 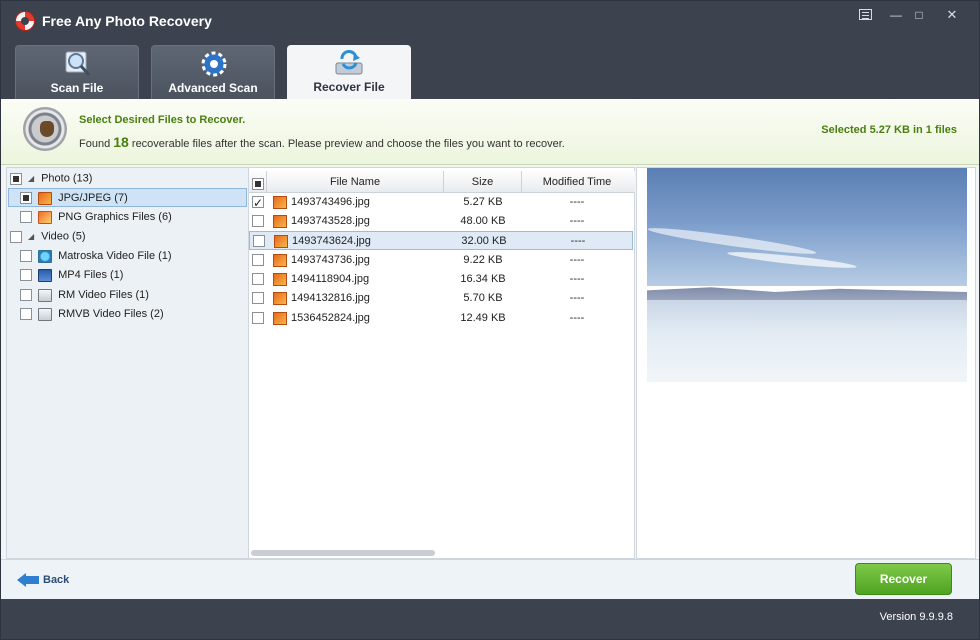 I want to click on tree-item-label: MP4 Files (1), so click(x=91, y=275).